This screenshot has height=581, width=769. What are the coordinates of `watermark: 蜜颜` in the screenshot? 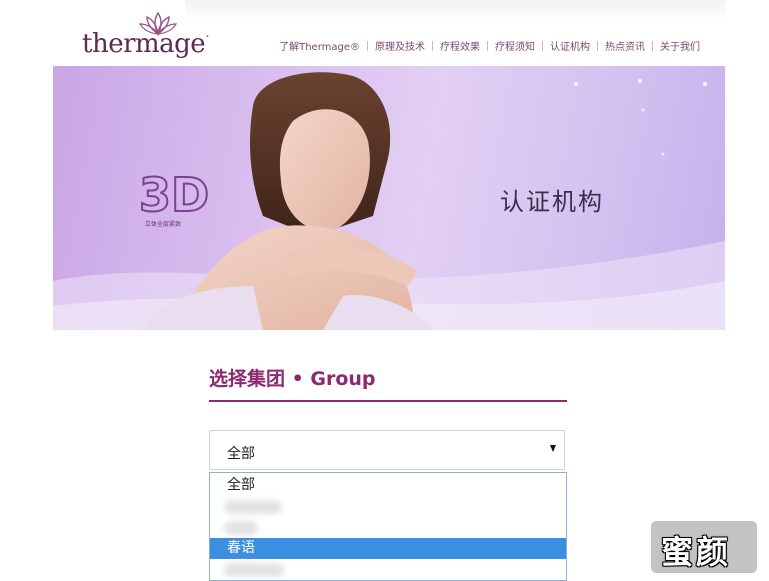 It's located at (704, 547).